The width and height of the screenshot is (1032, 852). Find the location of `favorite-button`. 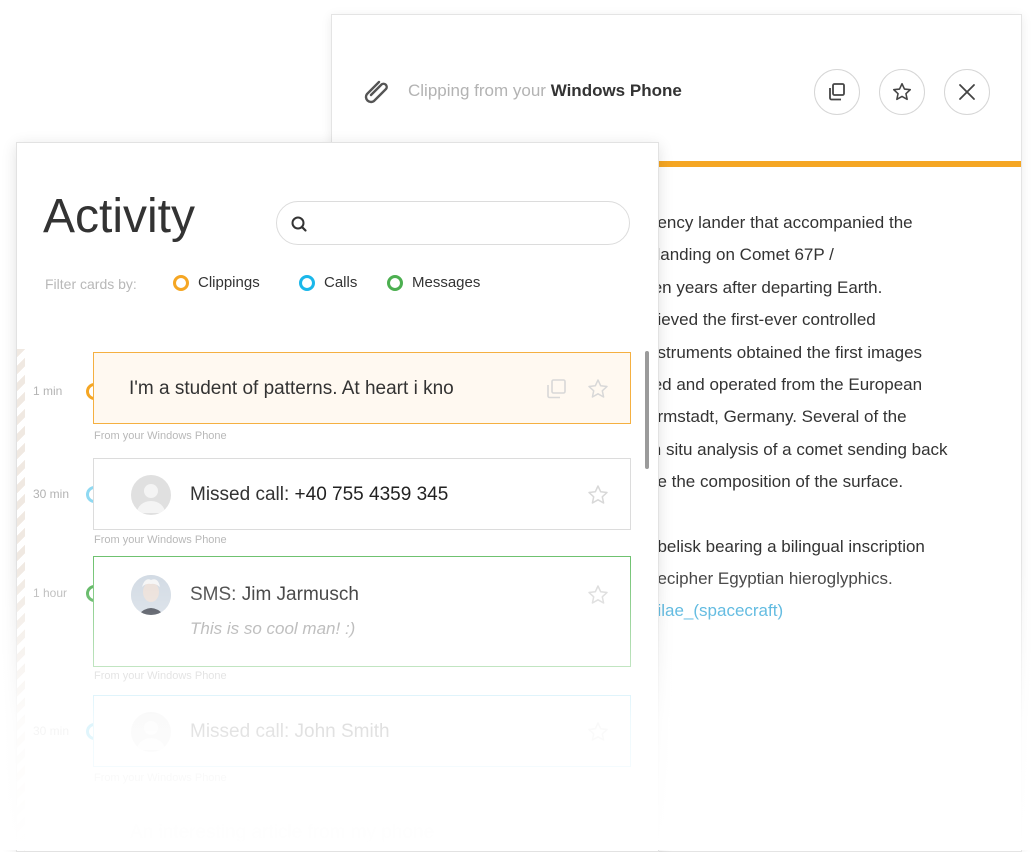

favorite-button is located at coordinates (902, 92).